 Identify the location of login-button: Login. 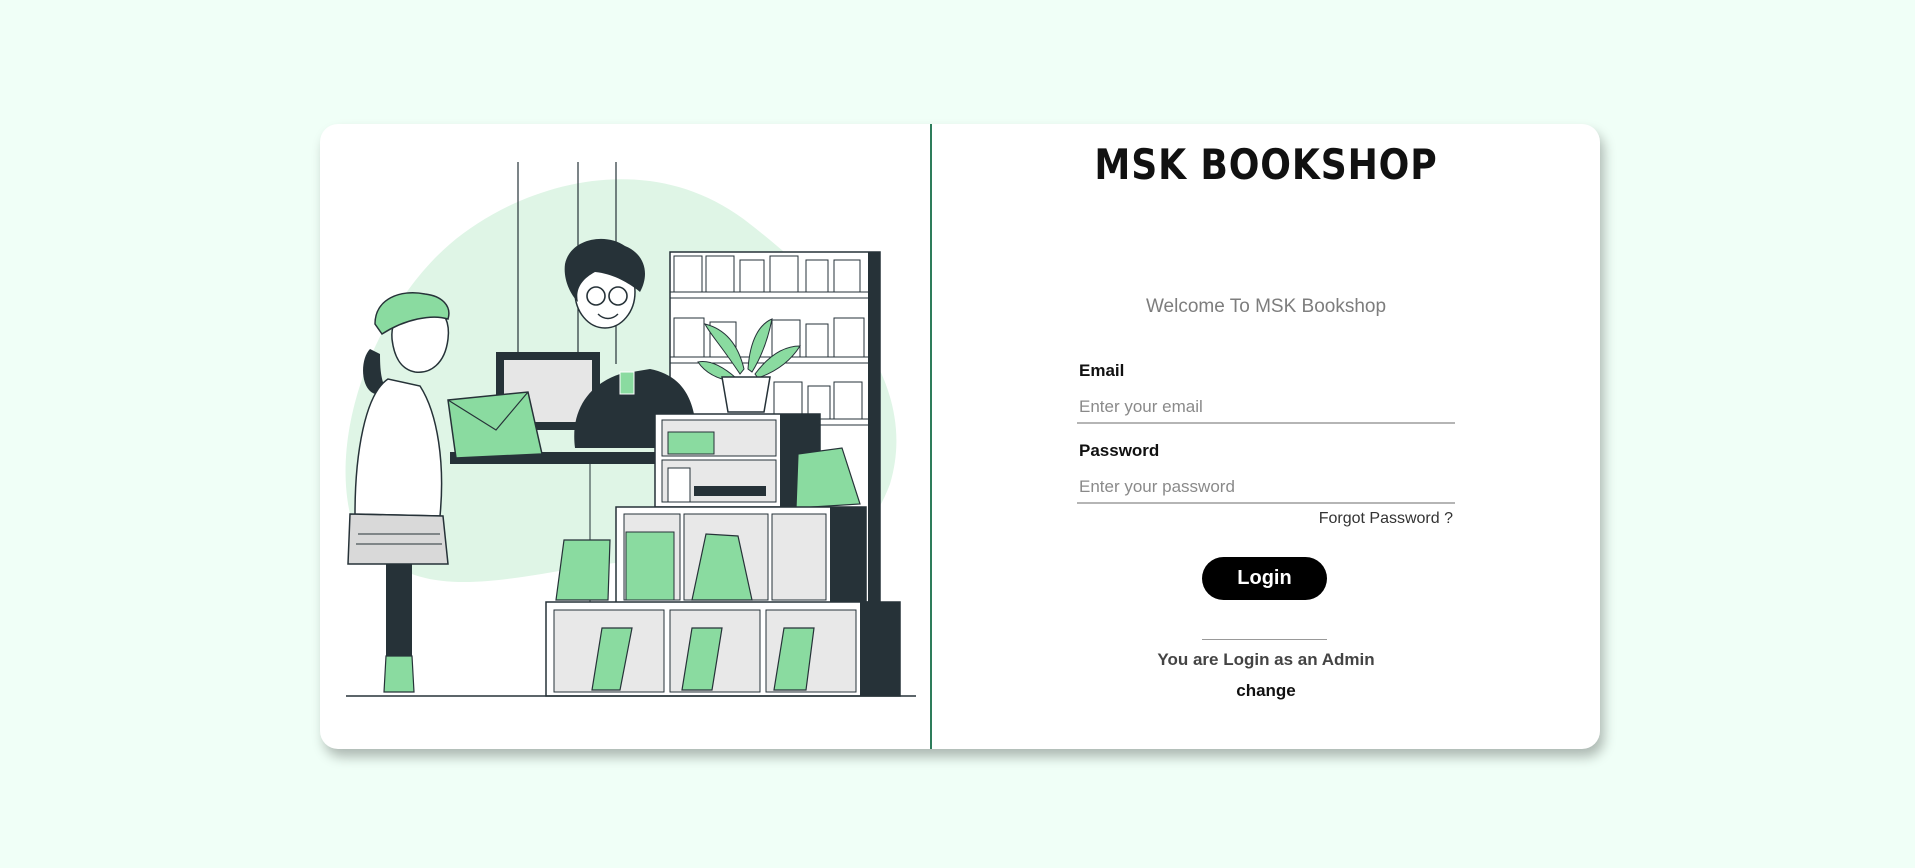
(1264, 578).